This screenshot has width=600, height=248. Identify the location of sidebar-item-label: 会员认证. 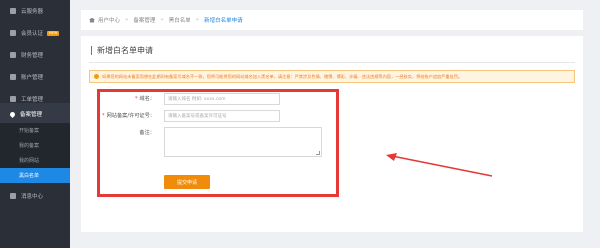
(32, 34).